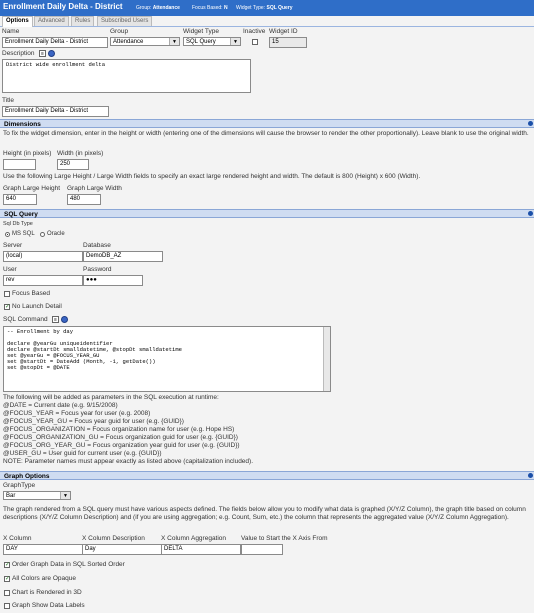  I want to click on description-textarea: District wide enrollment delta, so click(126, 76).